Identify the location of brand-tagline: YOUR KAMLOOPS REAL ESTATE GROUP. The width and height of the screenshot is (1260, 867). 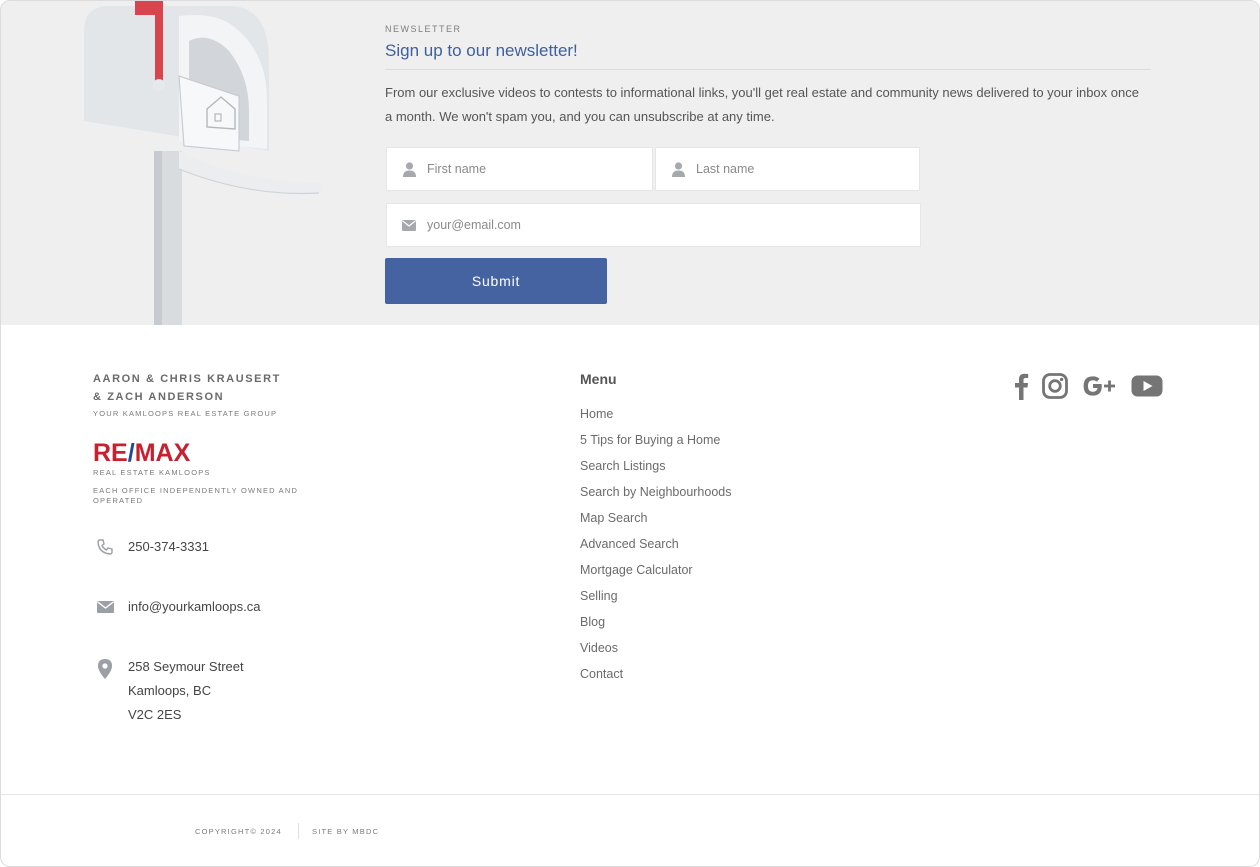
(185, 413).